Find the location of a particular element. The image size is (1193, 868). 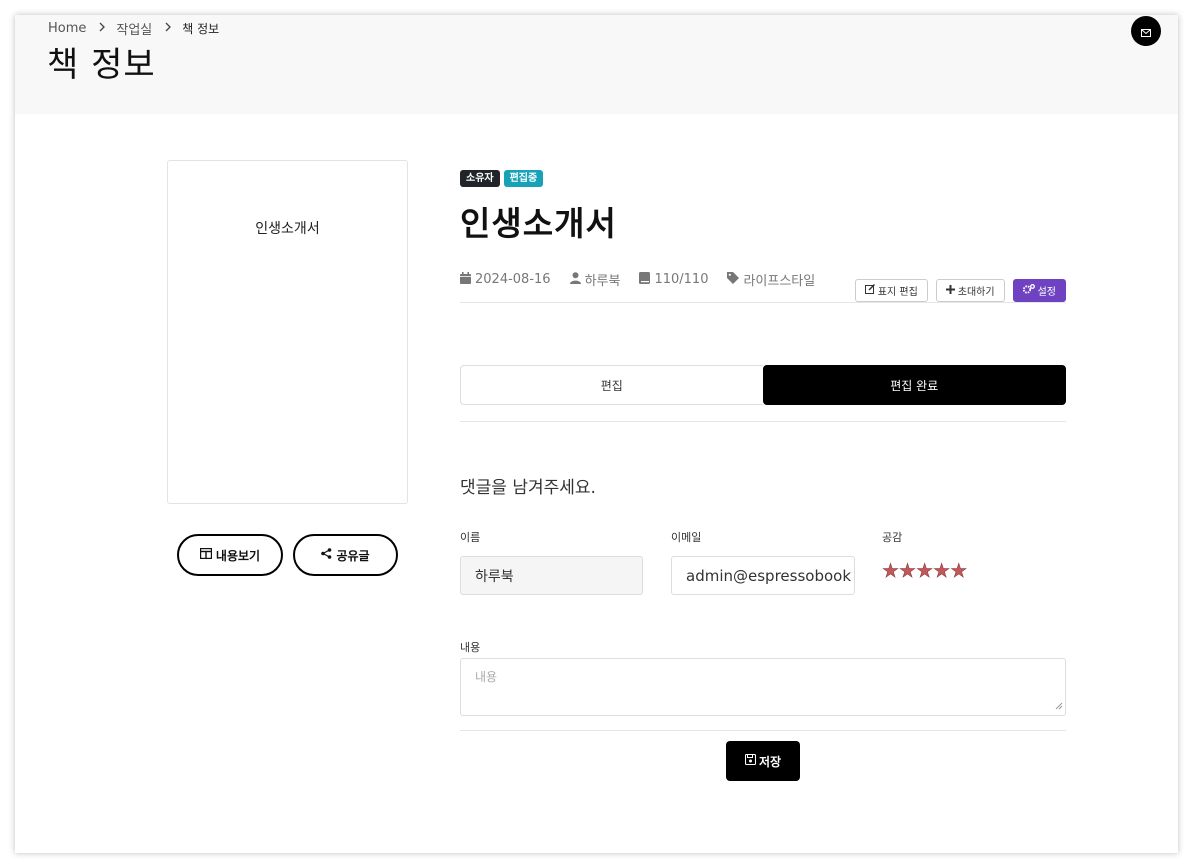

book-actions: 표지 편집 초대하기 설정 is located at coordinates (960, 290).